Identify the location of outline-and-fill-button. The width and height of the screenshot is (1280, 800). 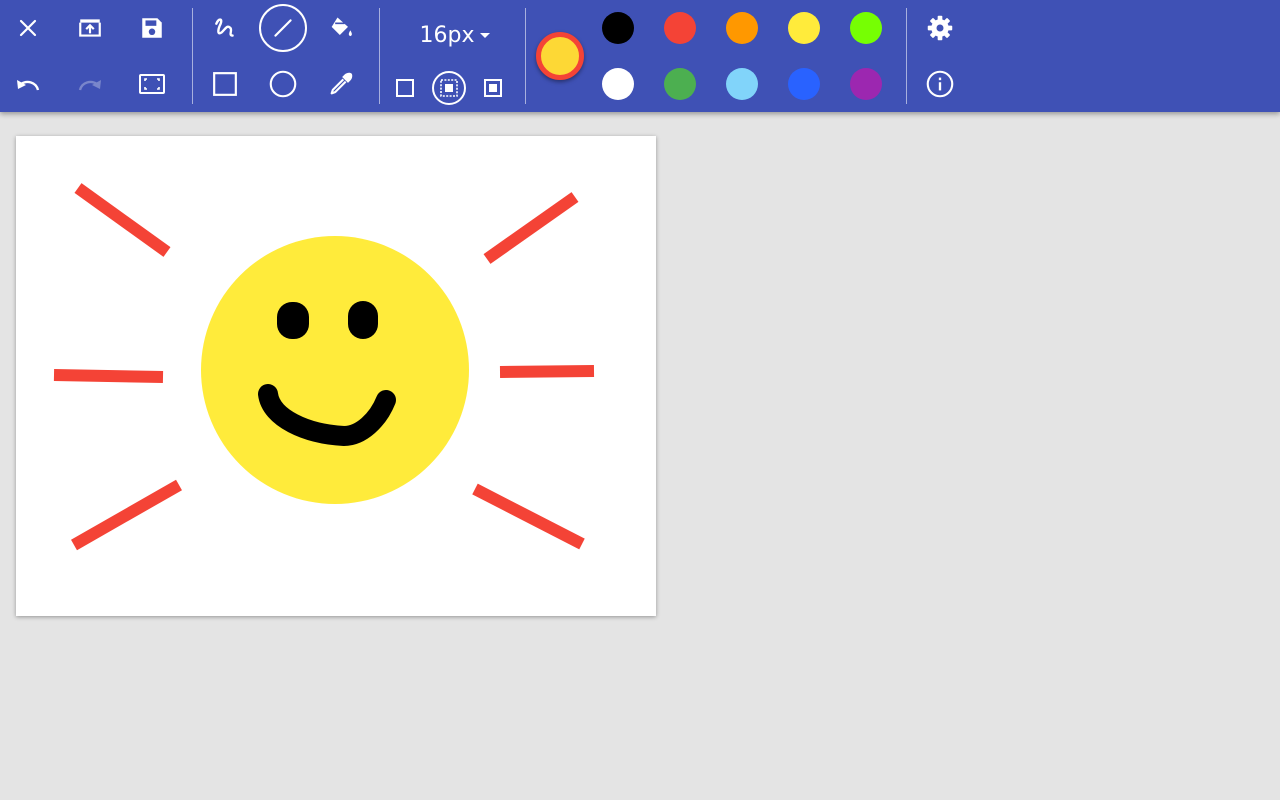
(449, 88).